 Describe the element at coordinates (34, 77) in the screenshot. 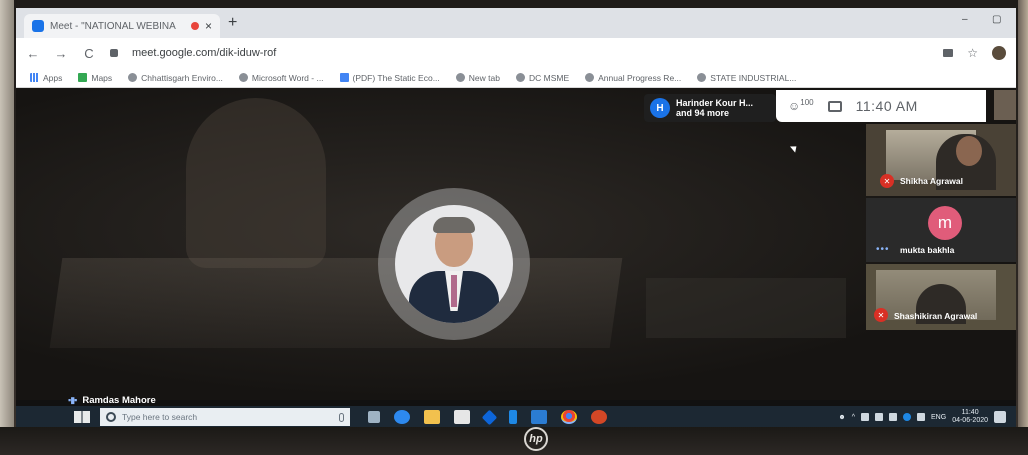

I see `apps-grid-icon` at that location.